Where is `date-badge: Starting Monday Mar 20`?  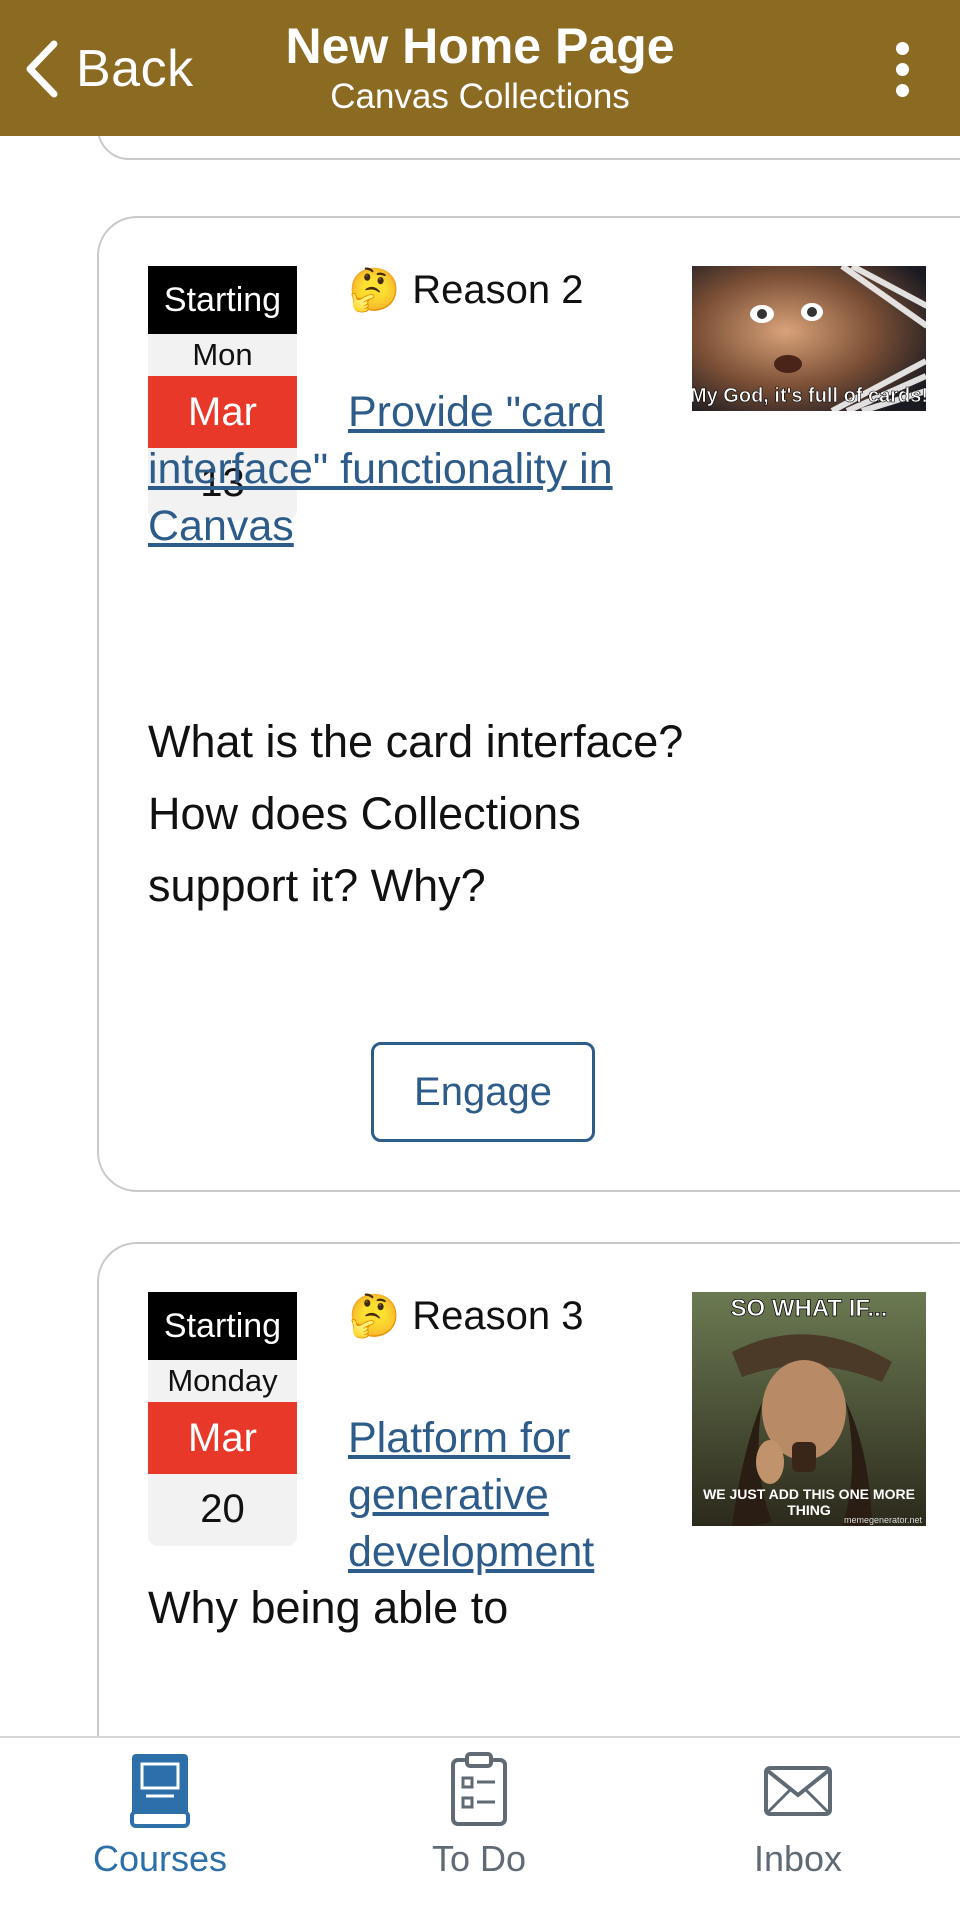
date-badge: Starting Monday Mar 20 is located at coordinates (222, 1419).